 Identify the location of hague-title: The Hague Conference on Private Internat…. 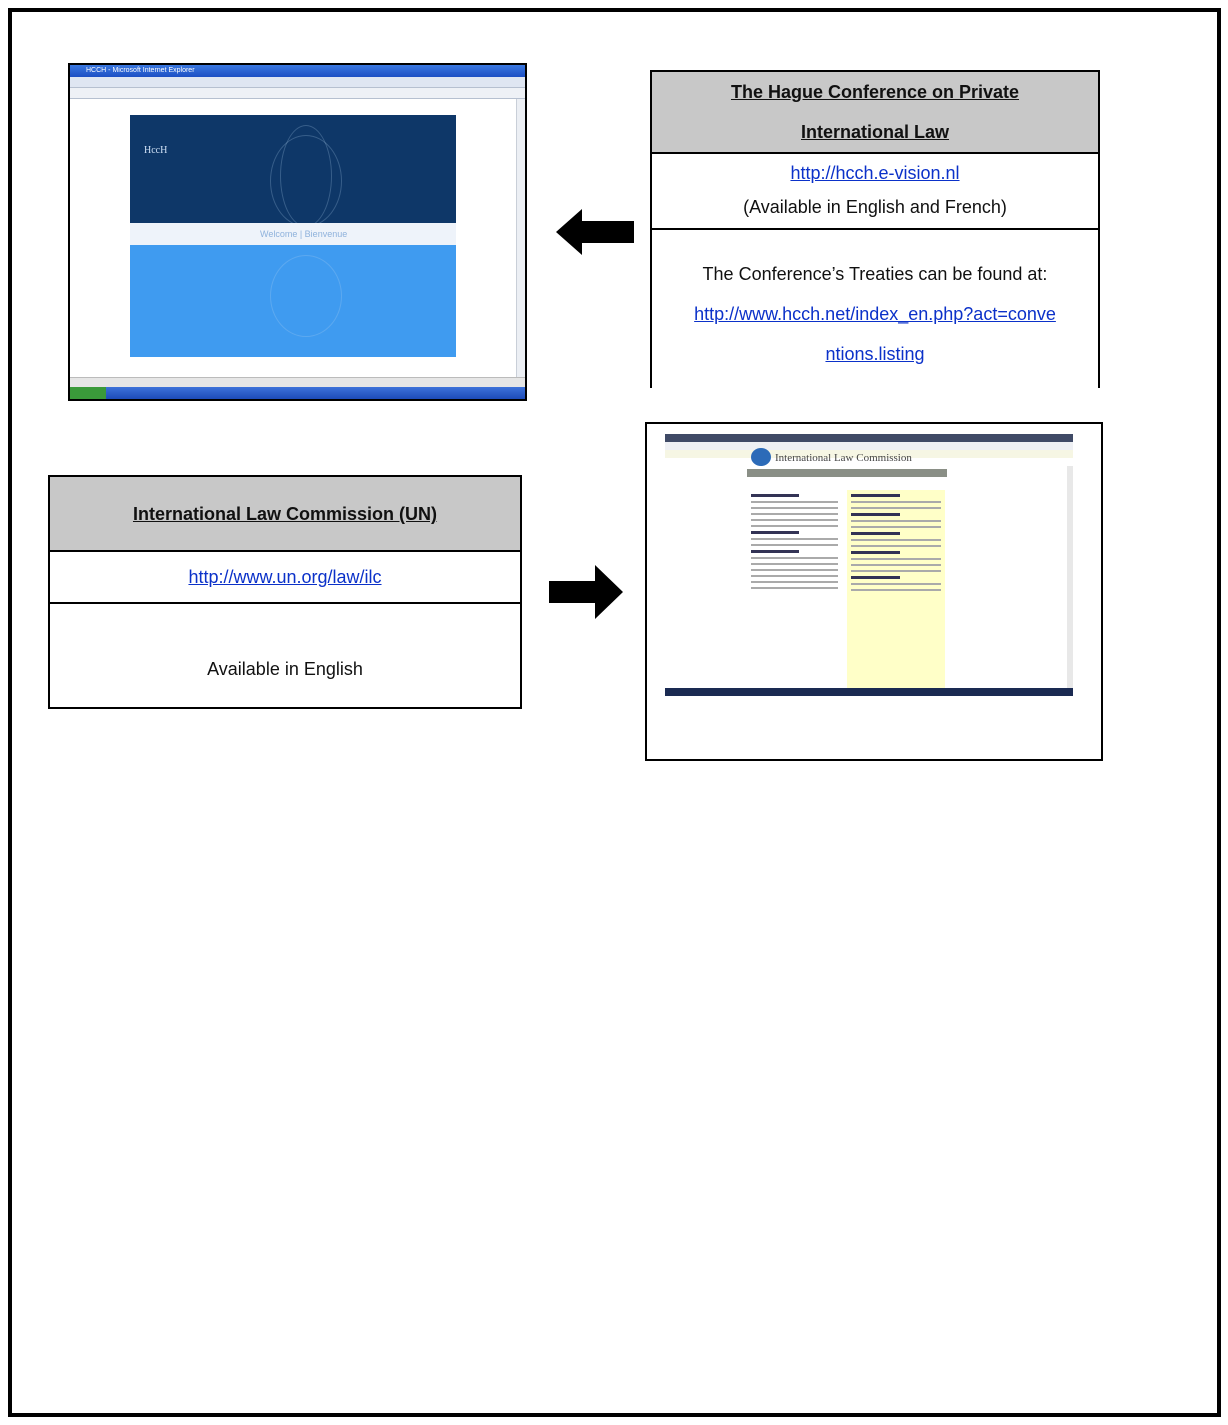
(875, 113).